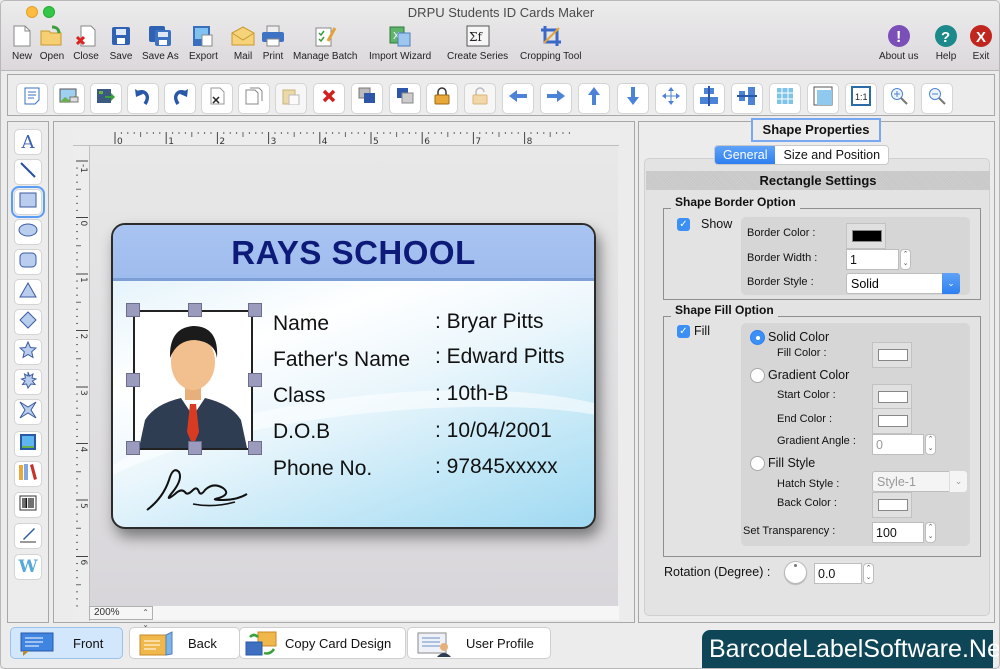 This screenshot has height=669, width=1000. What do you see at coordinates (180, 98) in the screenshot?
I see `redo-button` at bounding box center [180, 98].